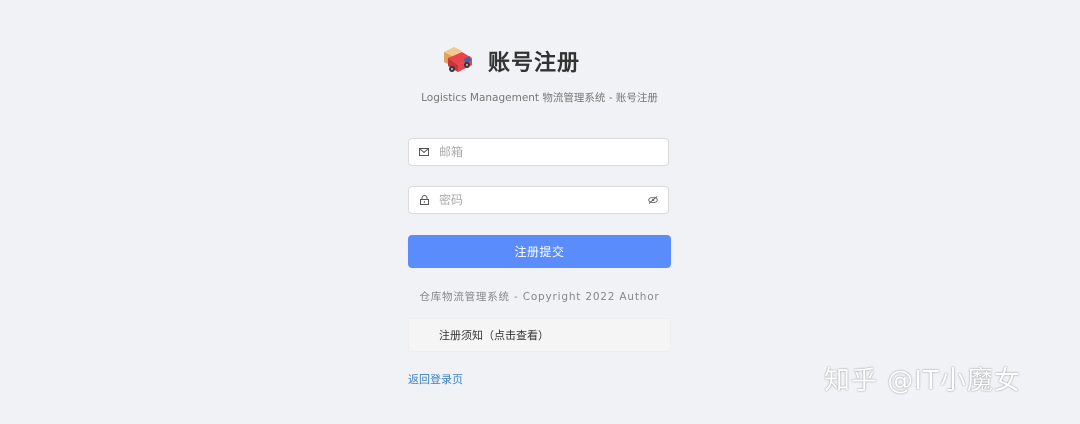 This screenshot has height=424, width=1080. What do you see at coordinates (542, 200) in the screenshot?
I see `password-input` at bounding box center [542, 200].